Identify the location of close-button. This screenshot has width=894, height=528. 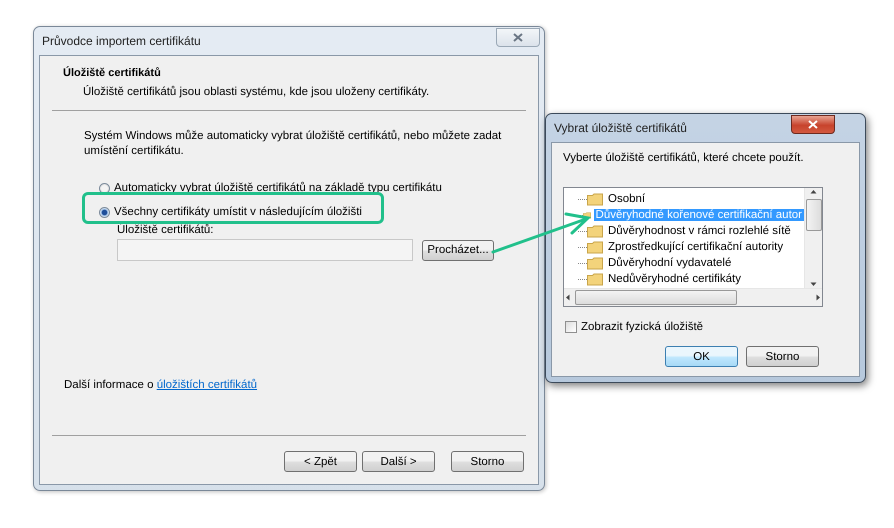
(813, 124).